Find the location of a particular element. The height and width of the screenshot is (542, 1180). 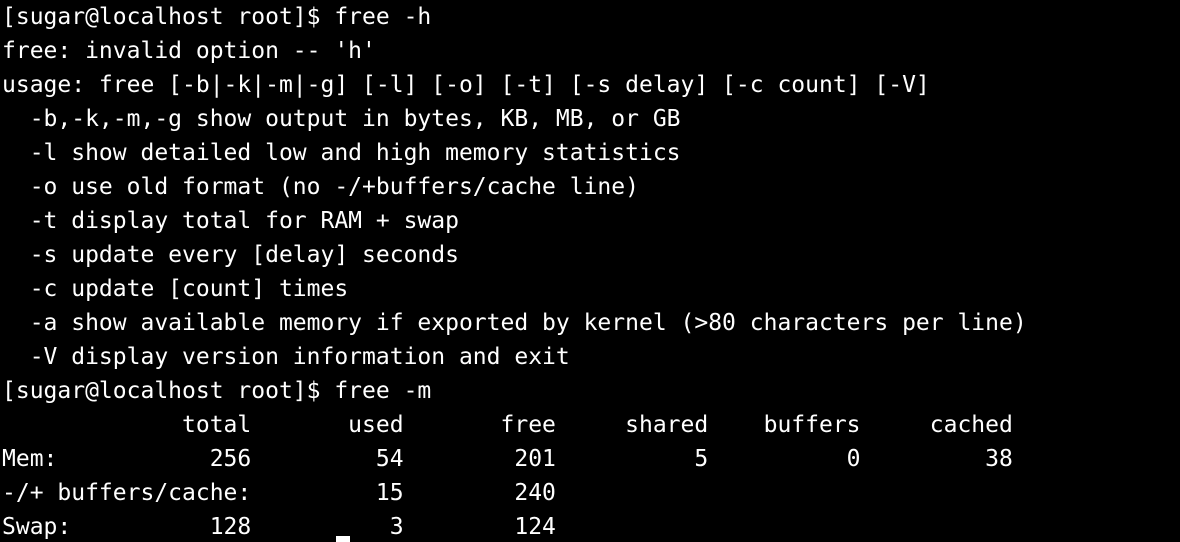

memory-table-header: total used free shared buffers cached is located at coordinates (507, 425).